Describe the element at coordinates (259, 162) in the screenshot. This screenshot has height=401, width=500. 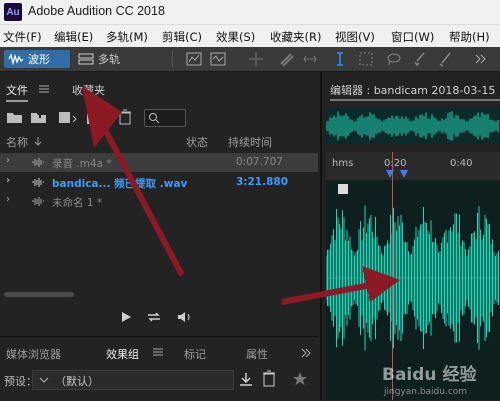
I see `file-duration: 0:07.707` at that location.